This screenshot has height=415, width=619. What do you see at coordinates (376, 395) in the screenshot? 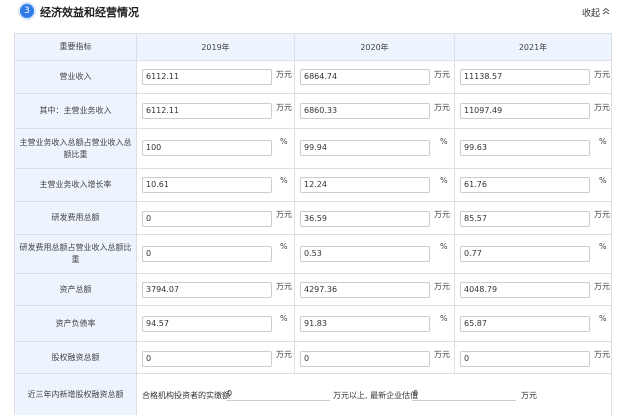
I see `valuation-middle-label: 万元以上, 最新企业估值` at bounding box center [376, 395].